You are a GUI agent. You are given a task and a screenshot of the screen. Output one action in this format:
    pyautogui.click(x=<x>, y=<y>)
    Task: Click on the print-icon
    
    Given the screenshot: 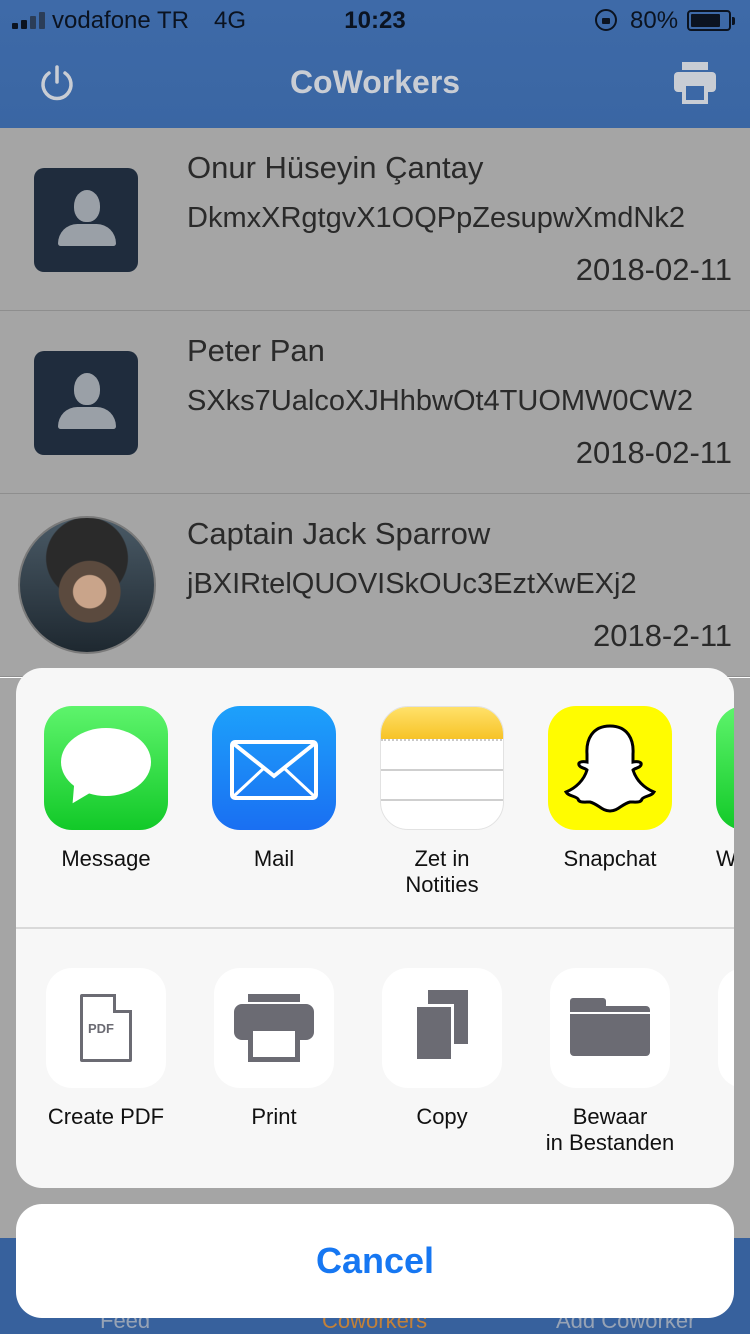 What is the action you would take?
    pyautogui.click(x=274, y=1028)
    